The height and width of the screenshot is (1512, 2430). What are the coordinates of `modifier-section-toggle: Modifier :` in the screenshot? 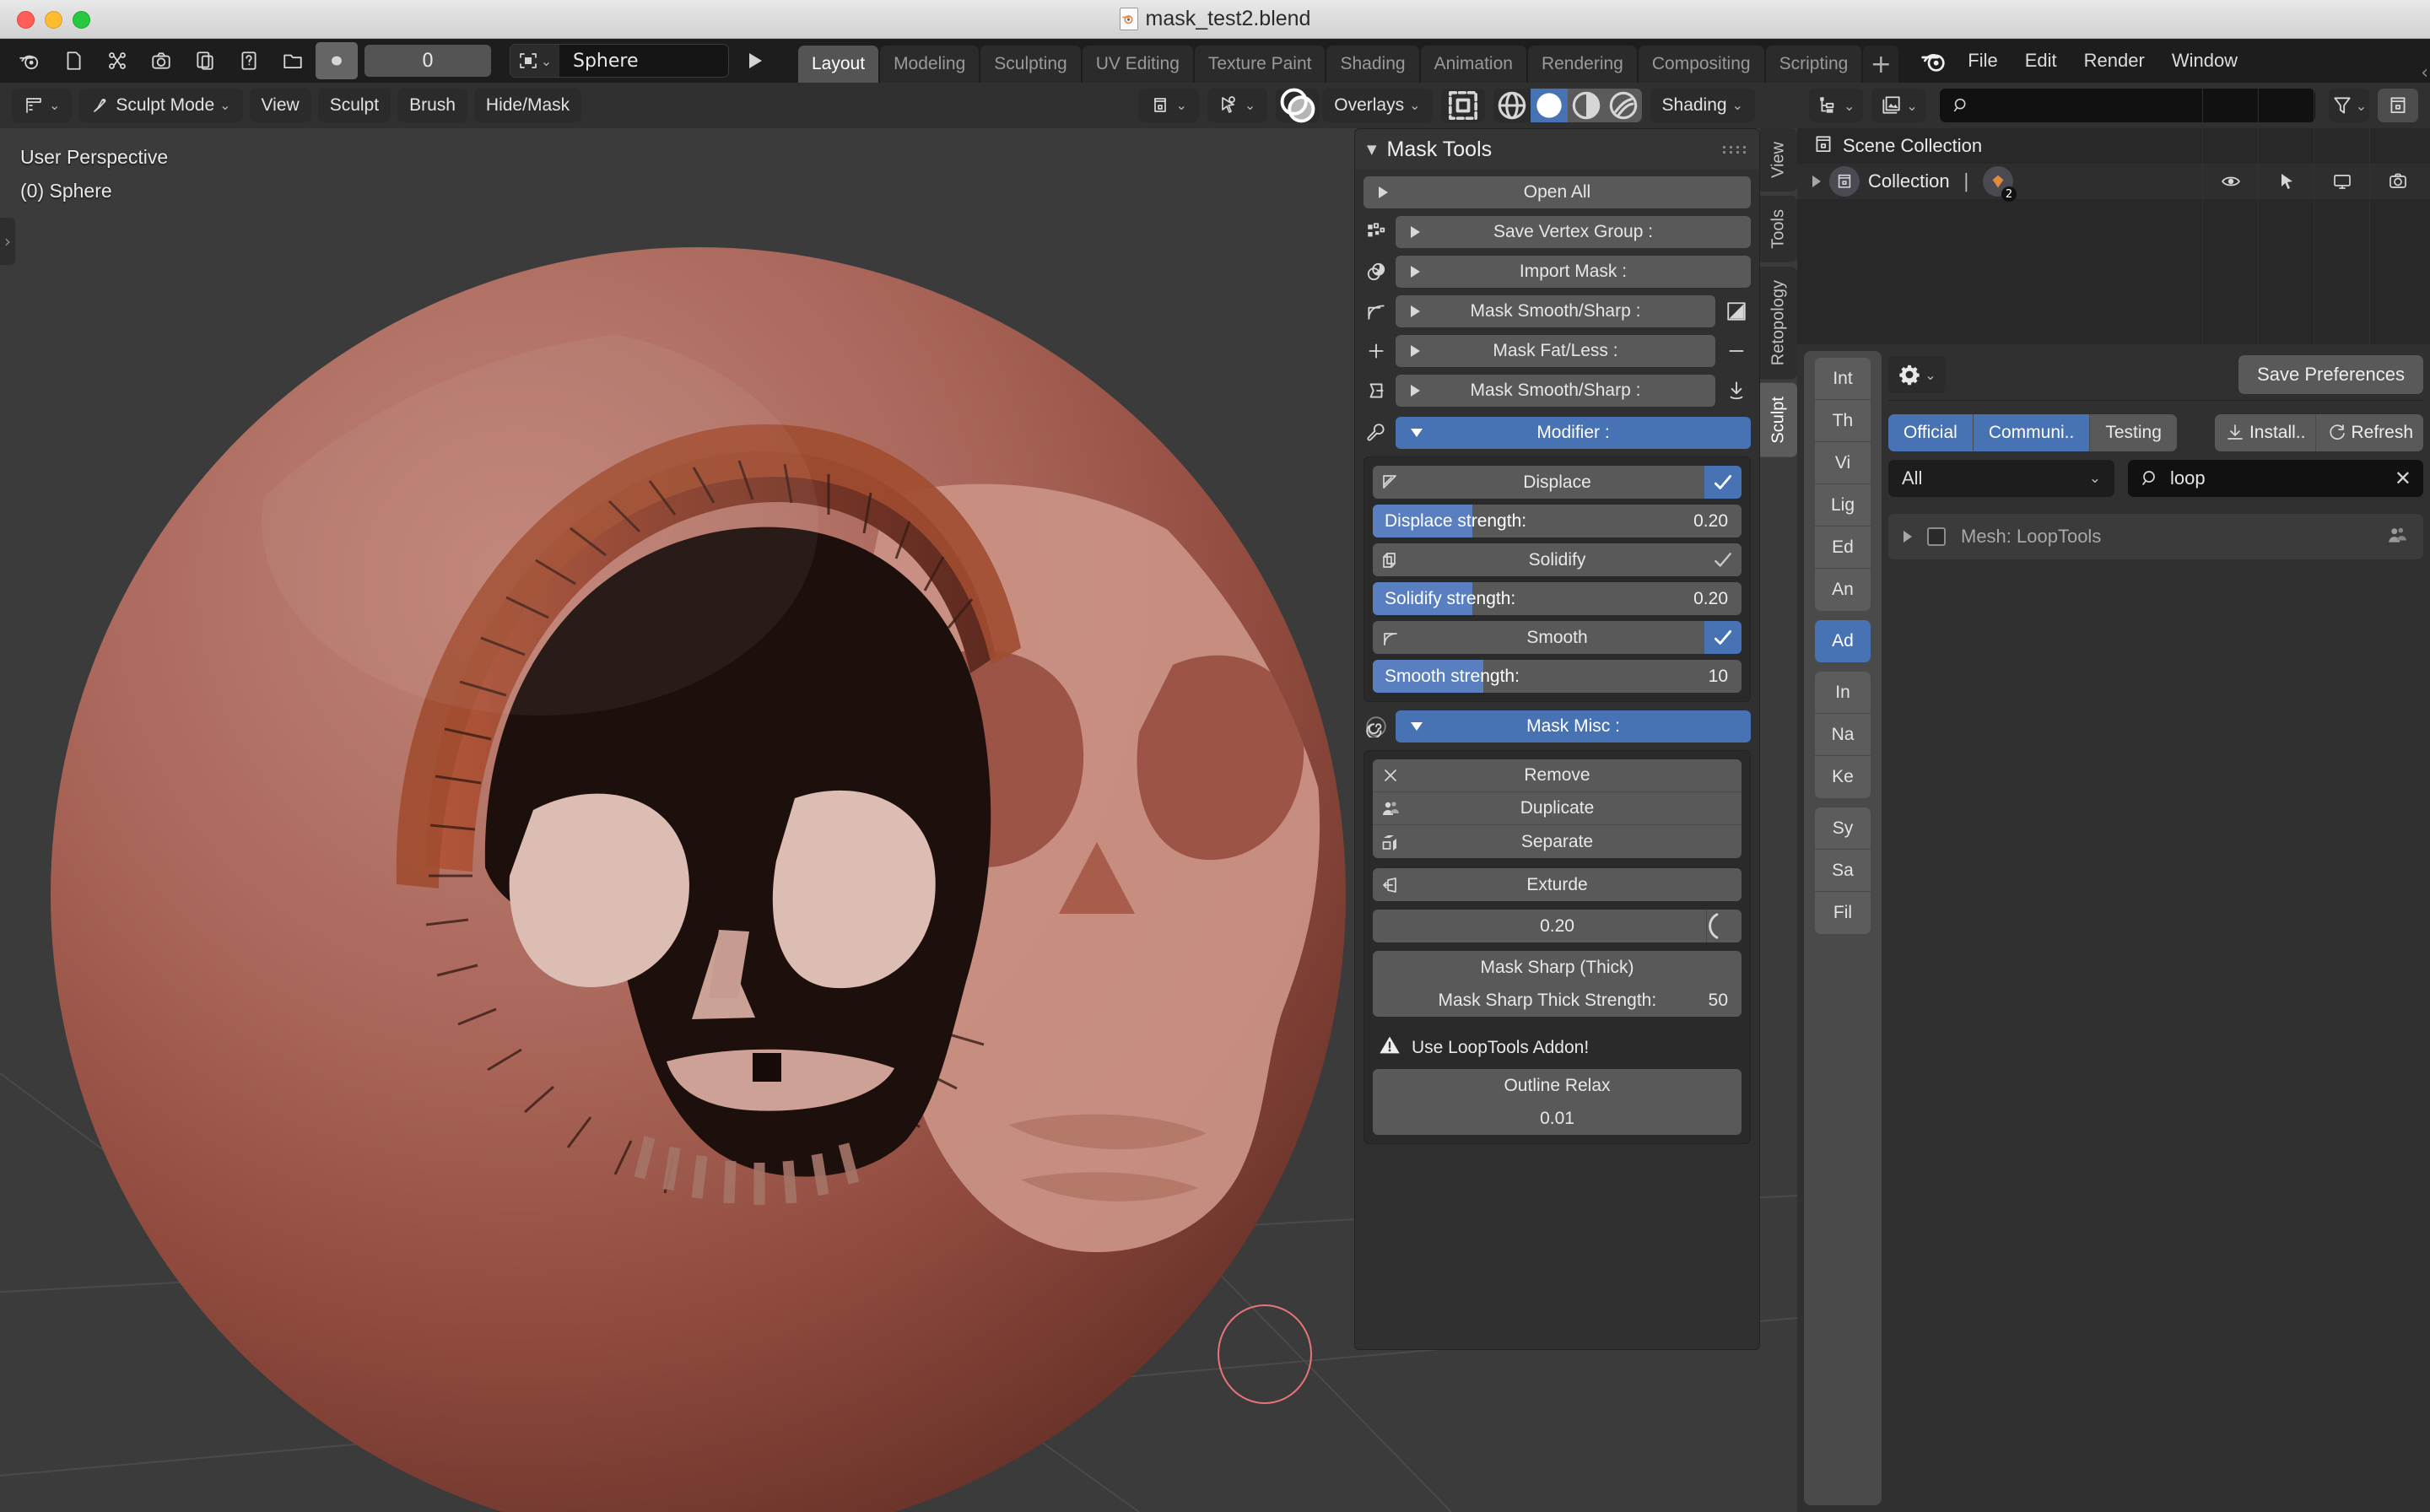 It's located at (1573, 433).